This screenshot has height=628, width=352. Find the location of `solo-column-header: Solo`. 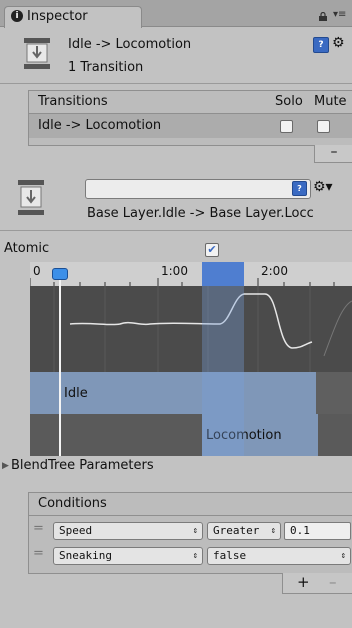

solo-column-header: Solo is located at coordinates (289, 101).